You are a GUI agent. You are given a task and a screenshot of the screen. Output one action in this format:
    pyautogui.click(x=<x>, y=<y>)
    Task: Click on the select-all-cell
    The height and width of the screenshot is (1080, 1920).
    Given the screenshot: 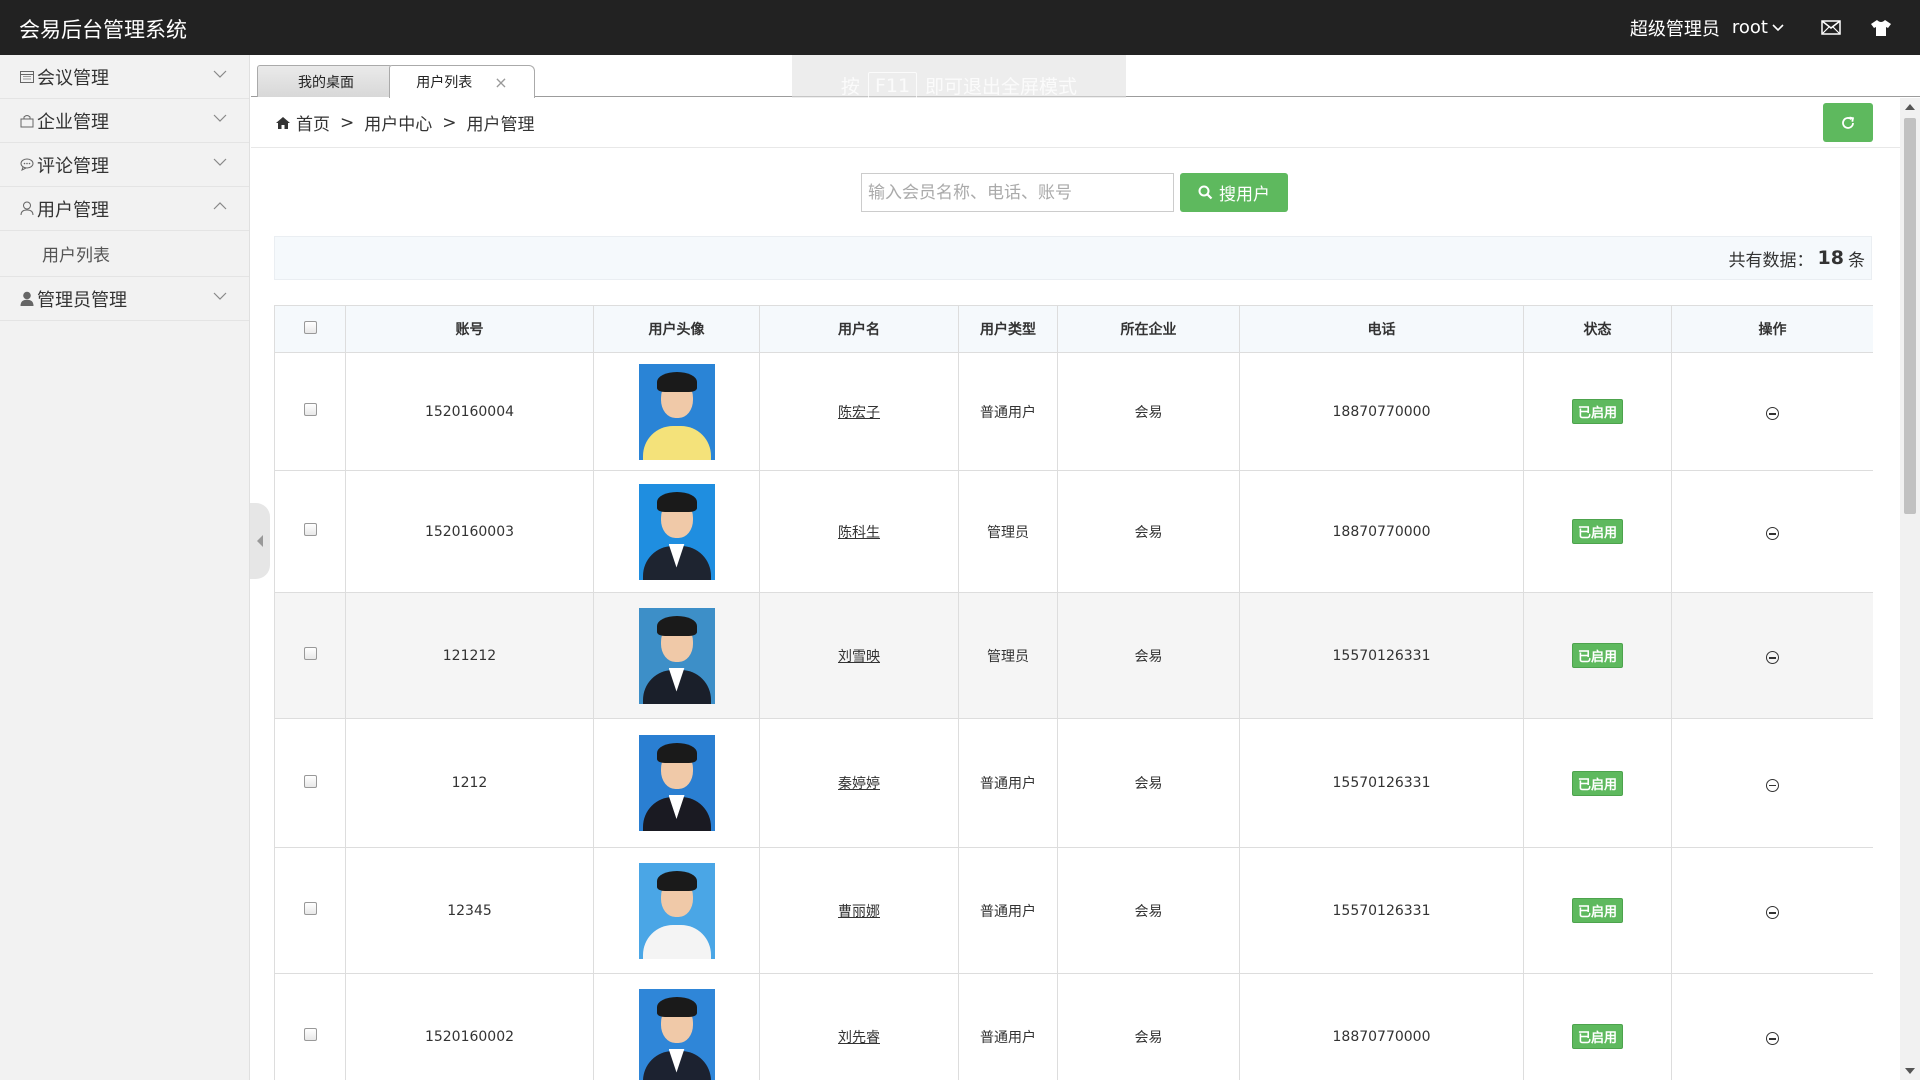 What is the action you would take?
    pyautogui.click(x=310, y=329)
    